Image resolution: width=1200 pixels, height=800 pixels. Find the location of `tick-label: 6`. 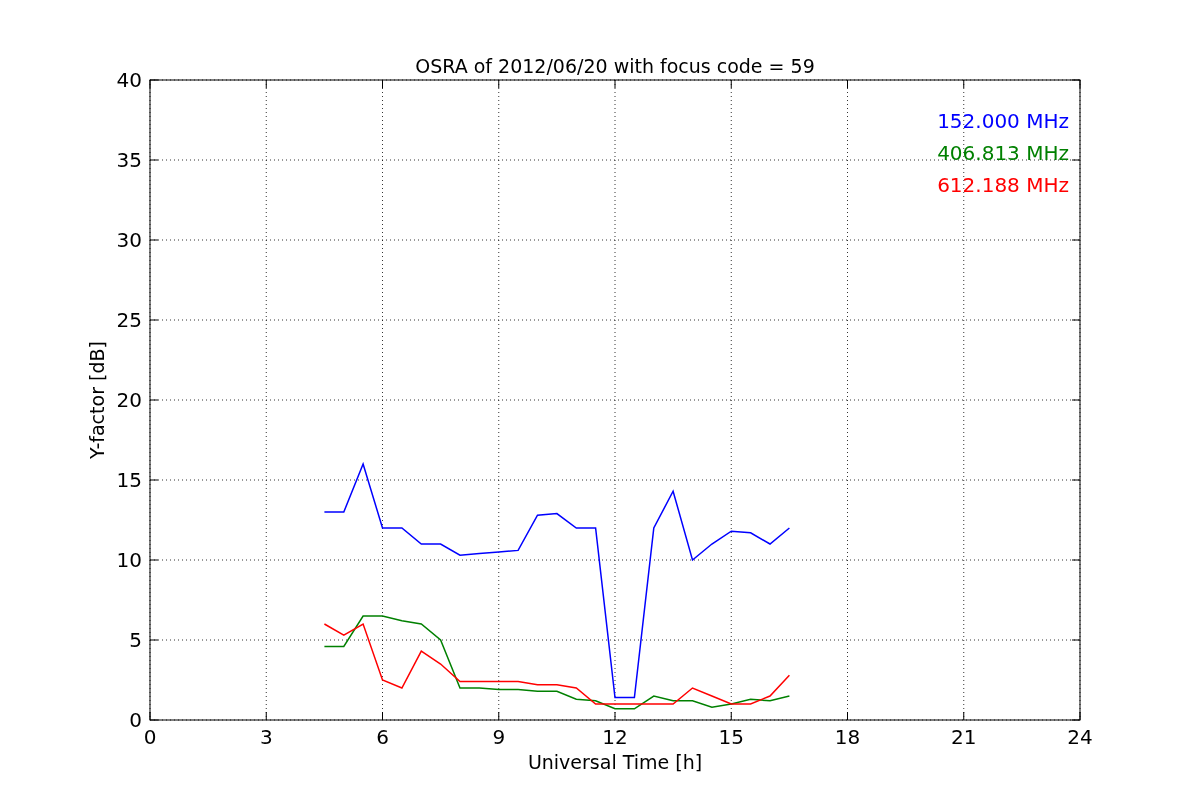

tick-label: 6 is located at coordinates (382, 737).